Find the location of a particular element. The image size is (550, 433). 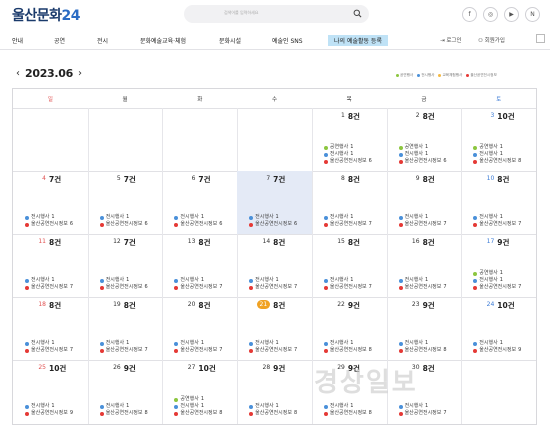

calendar-day-cell: 20 8건 전시행사 1 울산공연전시정보 7 is located at coordinates (199, 328).